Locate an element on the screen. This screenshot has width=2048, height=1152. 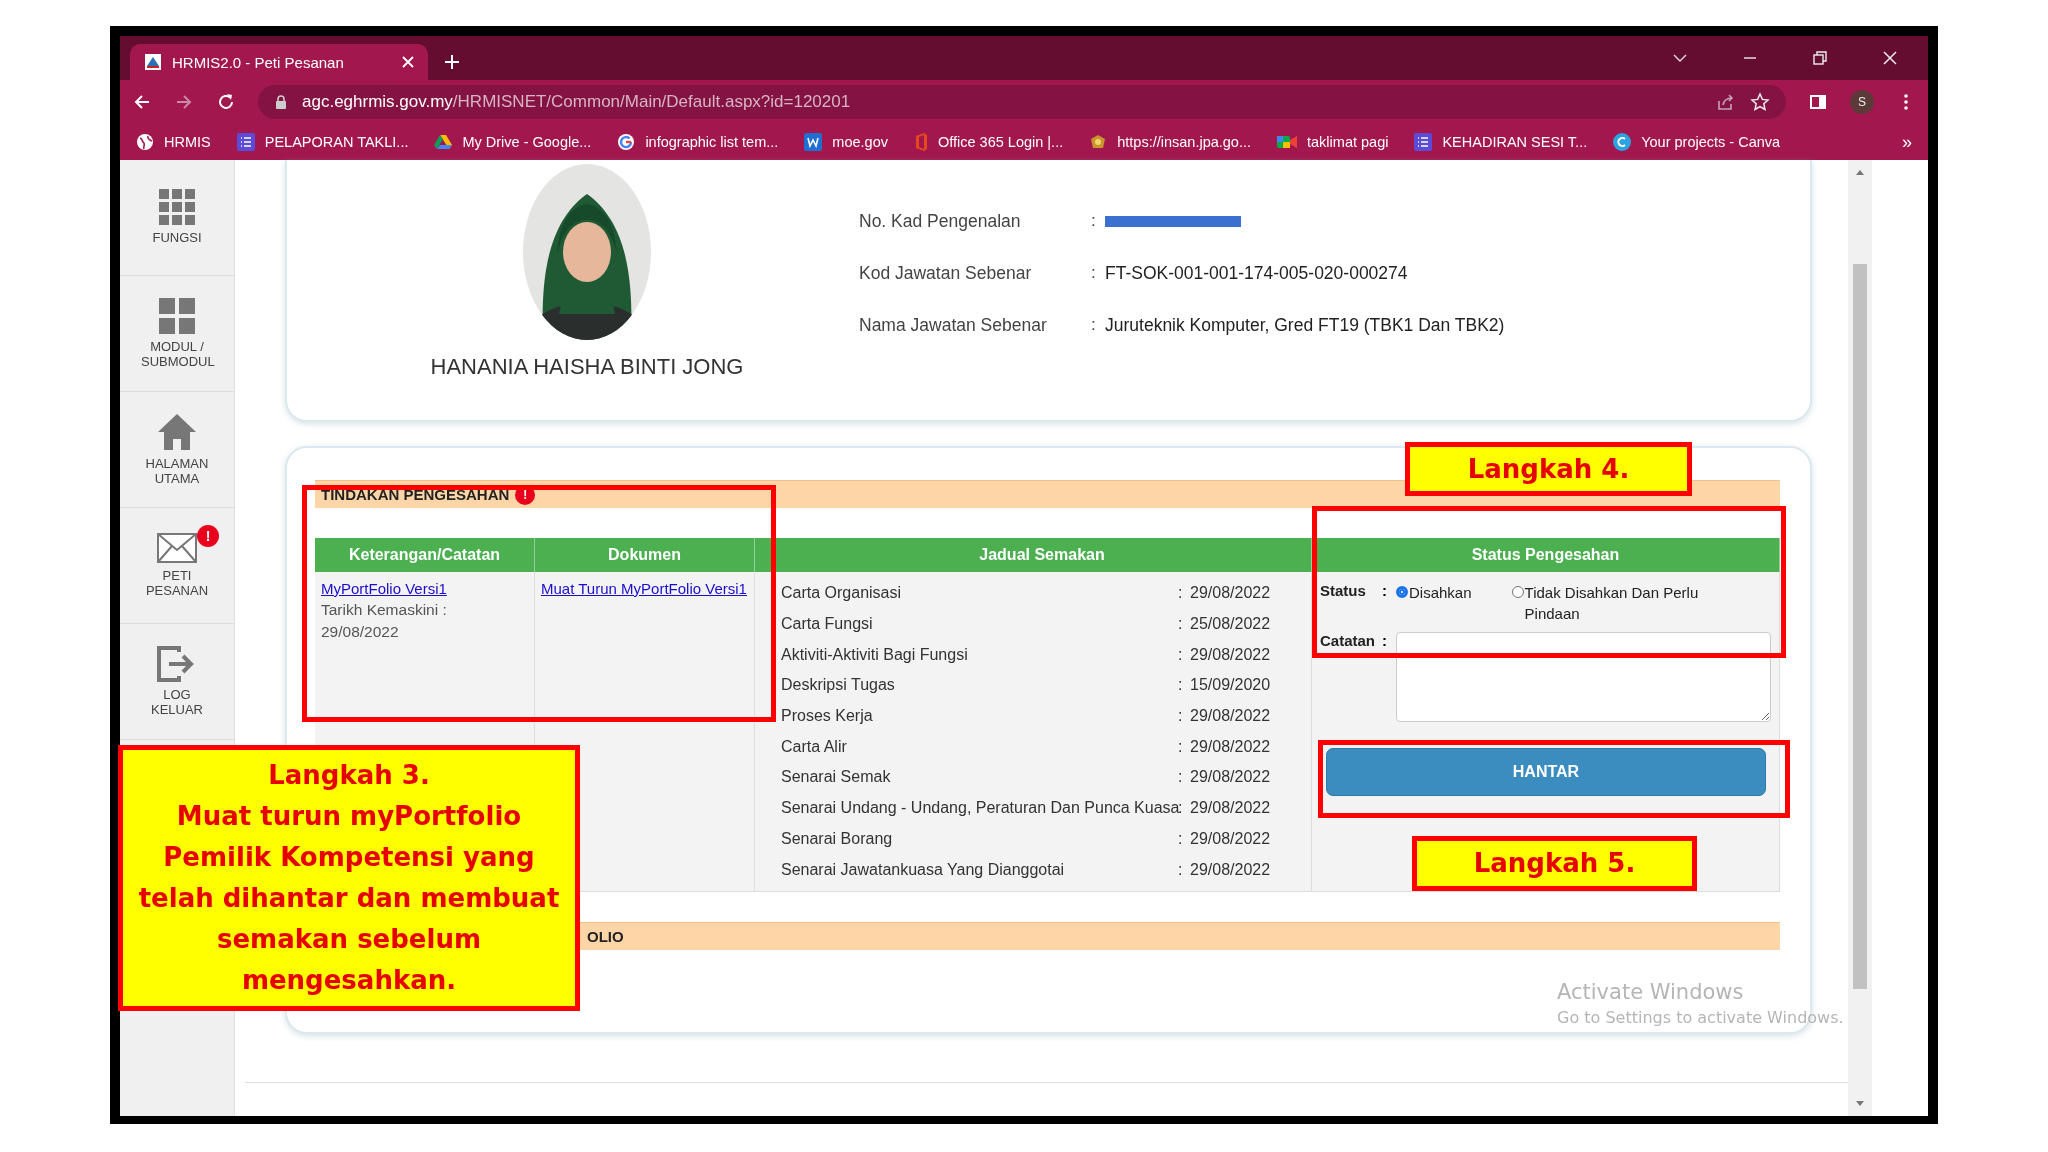
grid-icon is located at coordinates (177, 207).